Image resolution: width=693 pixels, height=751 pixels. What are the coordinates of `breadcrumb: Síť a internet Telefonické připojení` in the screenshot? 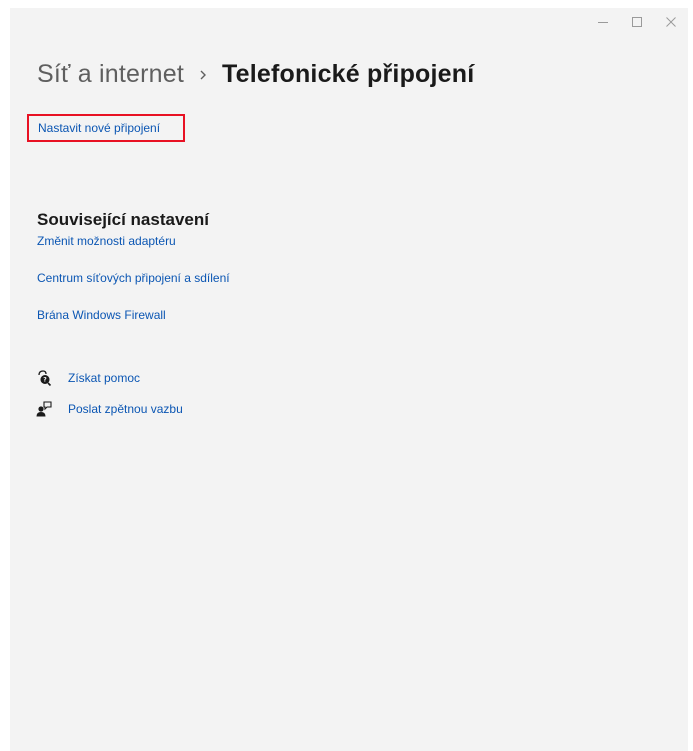 It's located at (255, 74).